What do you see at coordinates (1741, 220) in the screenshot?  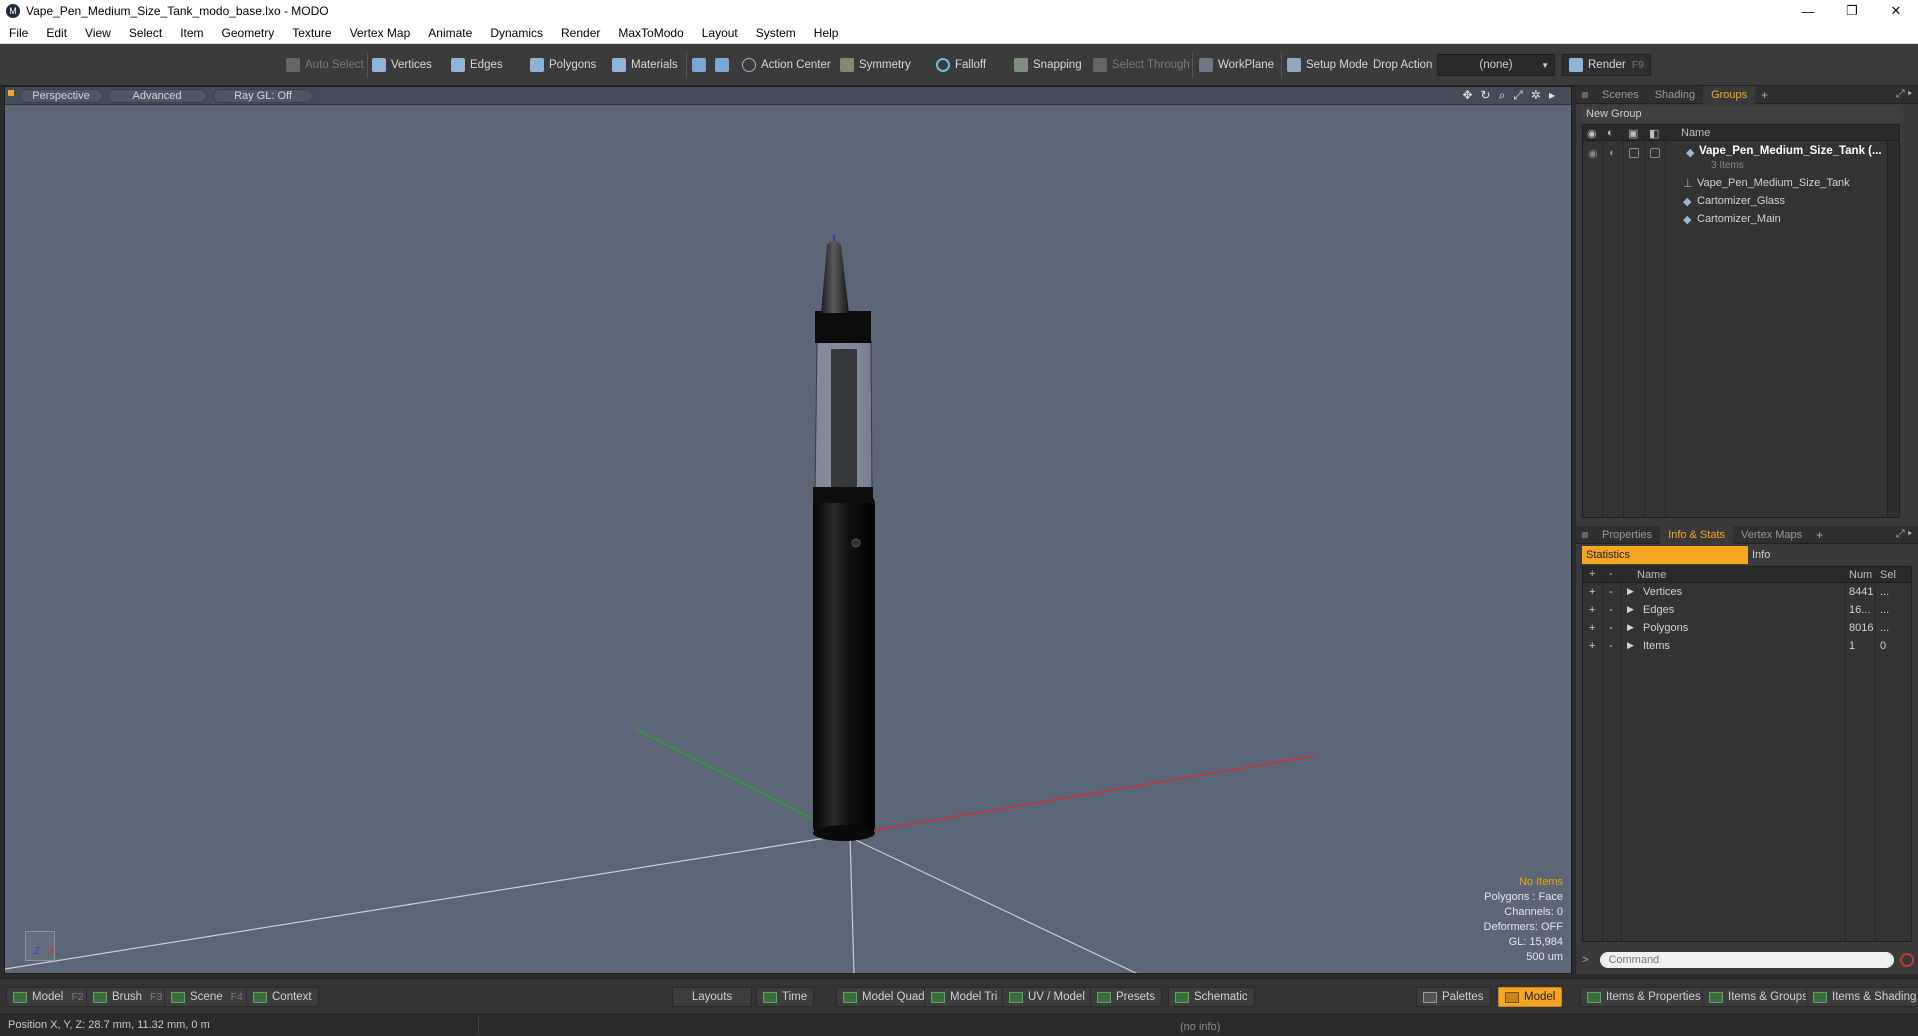 I see `group-item-row: ◆ Cartomizer_Main` at bounding box center [1741, 220].